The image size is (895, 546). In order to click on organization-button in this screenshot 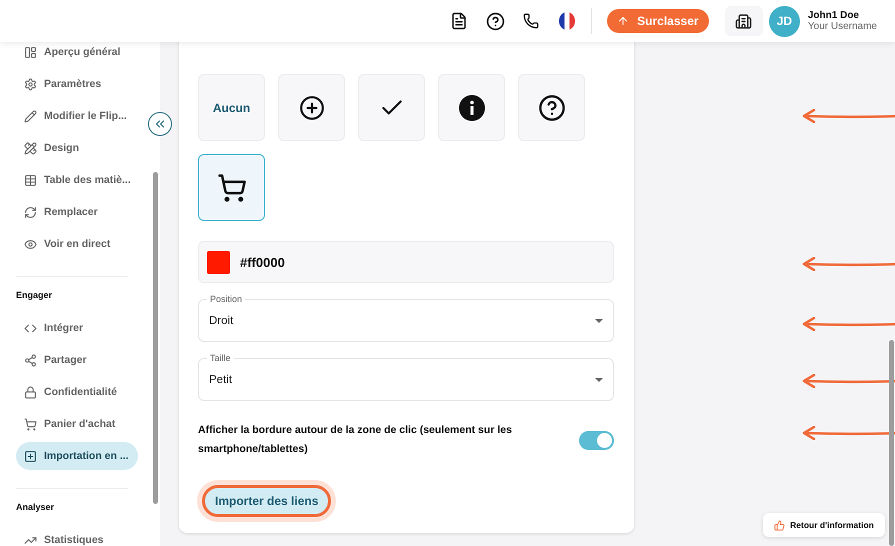, I will do `click(743, 21)`.